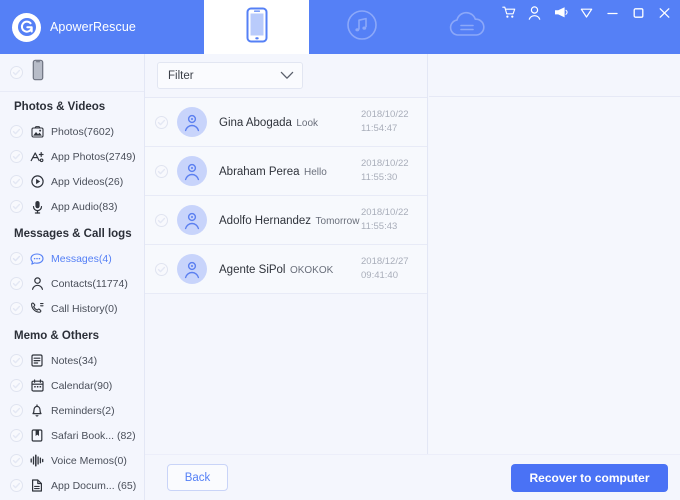  Describe the element at coordinates (72, 410) in the screenshot. I see `sidebar-item-reminders: Reminders(2)` at that location.